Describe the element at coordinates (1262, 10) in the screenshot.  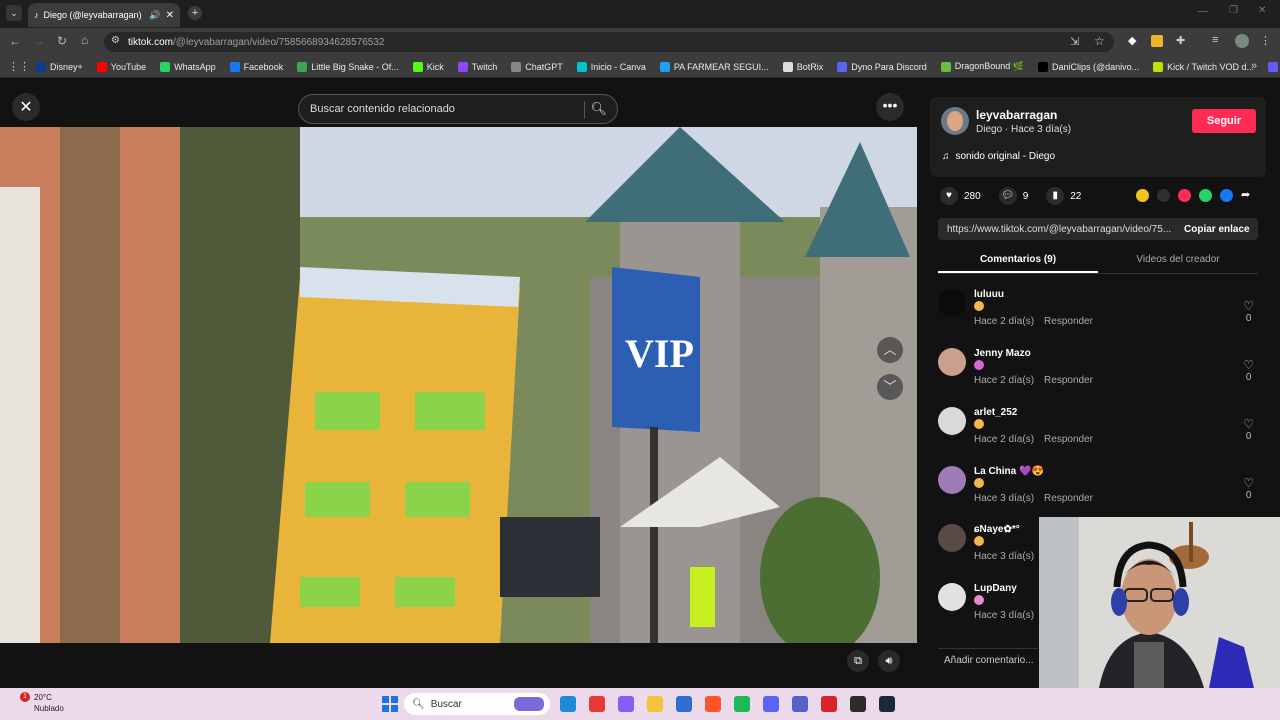
I see `window-close-icon: ✕` at that location.